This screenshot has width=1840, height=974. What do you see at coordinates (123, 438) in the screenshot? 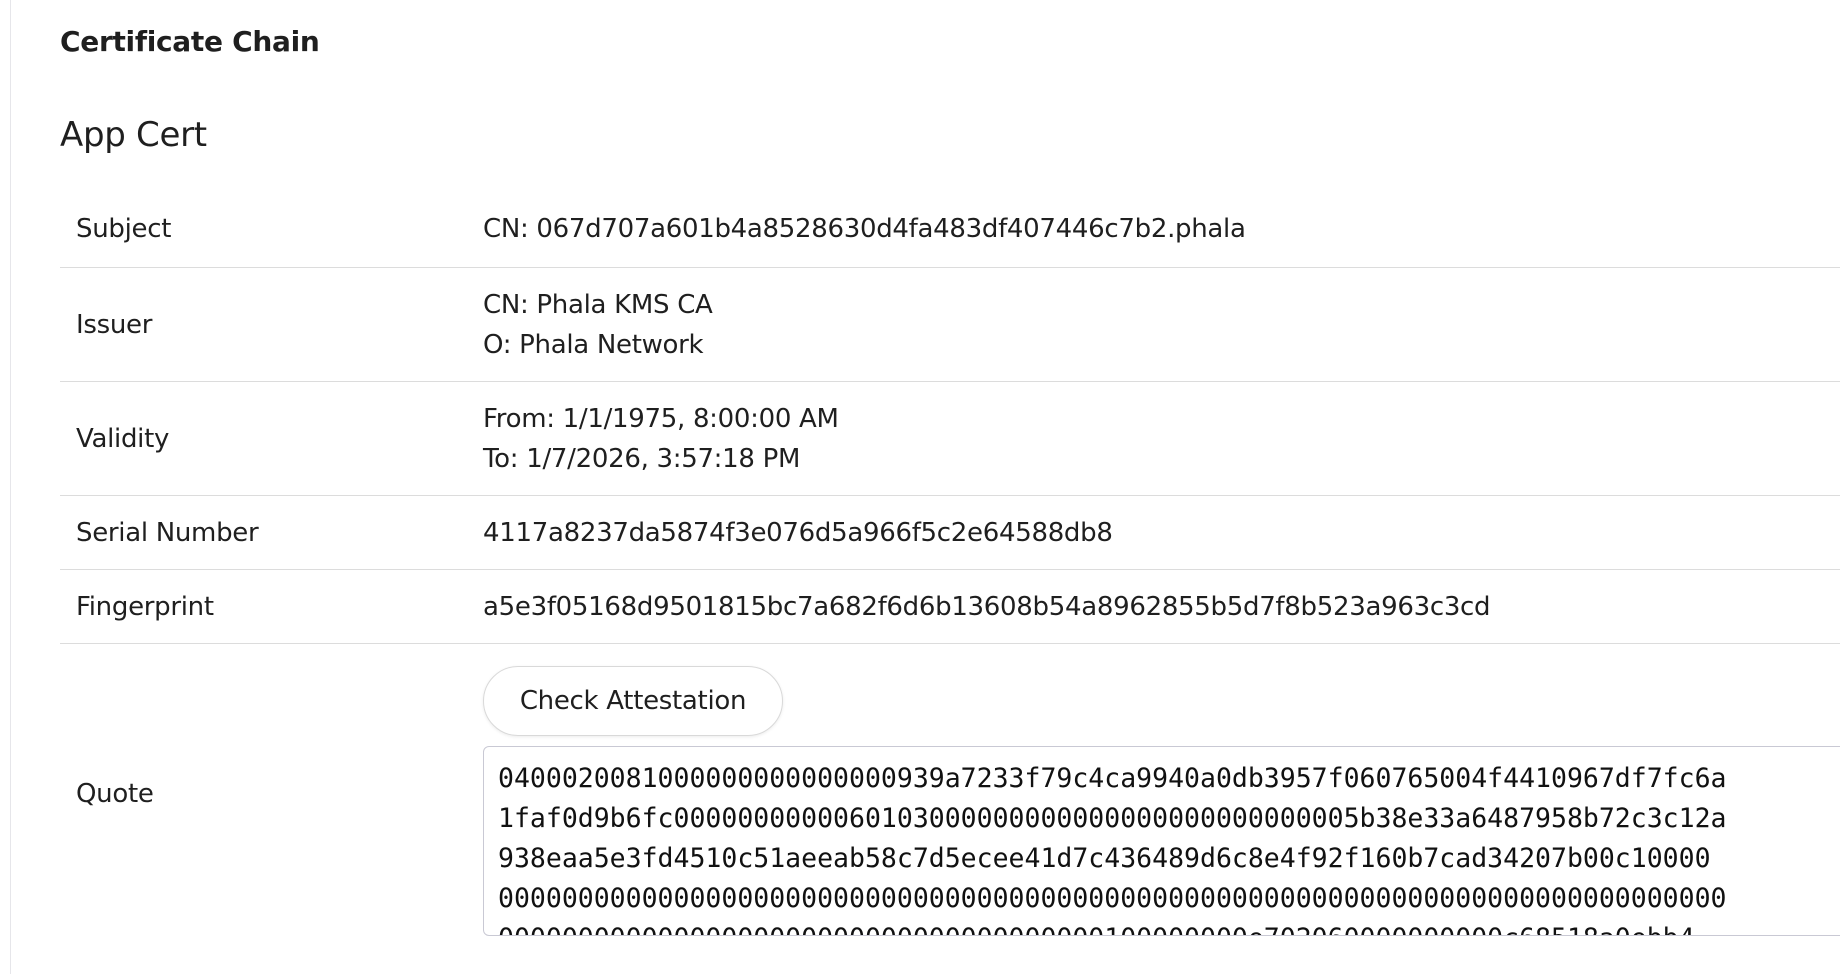
I see `validity-label: Validity` at bounding box center [123, 438].